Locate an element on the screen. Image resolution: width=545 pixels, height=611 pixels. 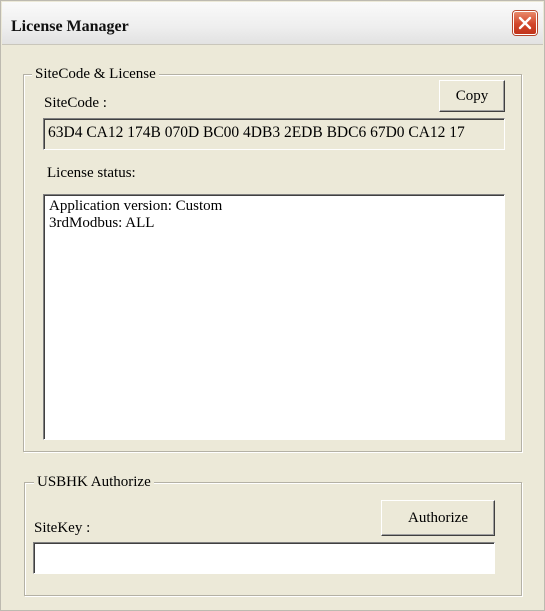
sitecode-license-group-title: SiteCode & License is located at coordinates (95, 74).